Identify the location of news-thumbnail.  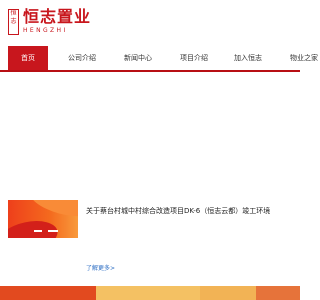
(43, 219).